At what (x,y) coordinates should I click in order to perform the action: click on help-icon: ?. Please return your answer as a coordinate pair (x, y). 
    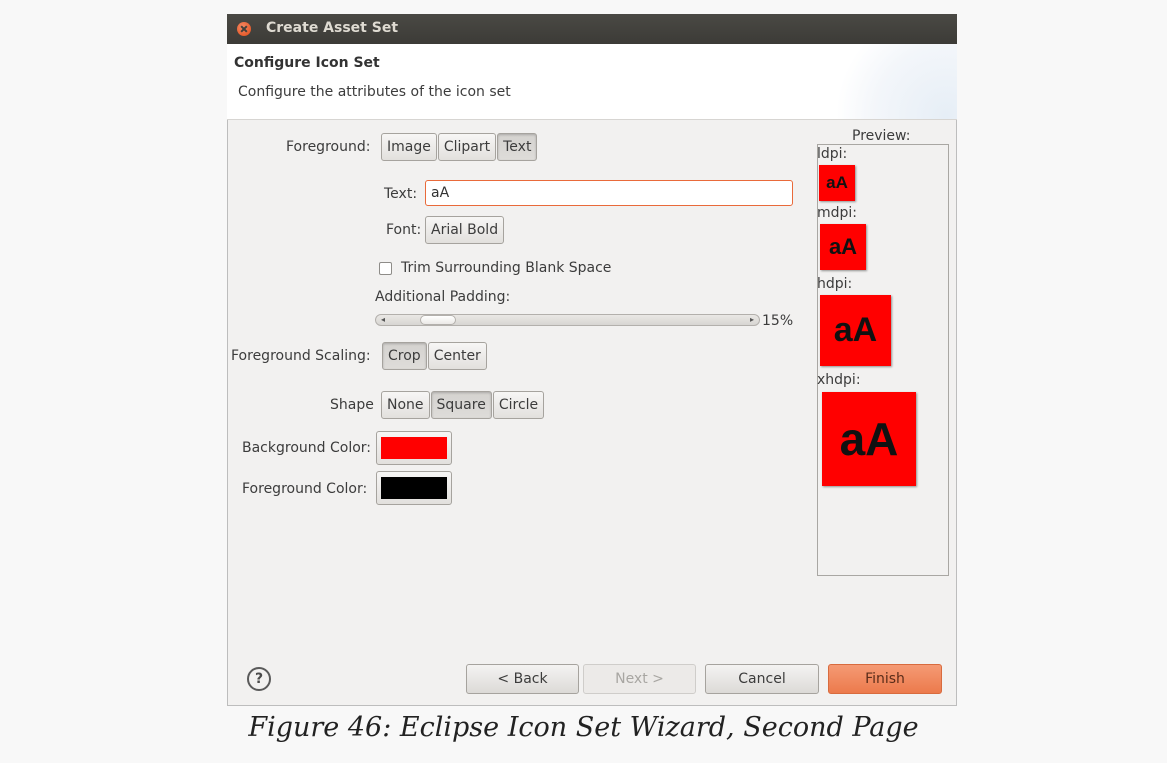
    Looking at the image, I should click on (259, 679).